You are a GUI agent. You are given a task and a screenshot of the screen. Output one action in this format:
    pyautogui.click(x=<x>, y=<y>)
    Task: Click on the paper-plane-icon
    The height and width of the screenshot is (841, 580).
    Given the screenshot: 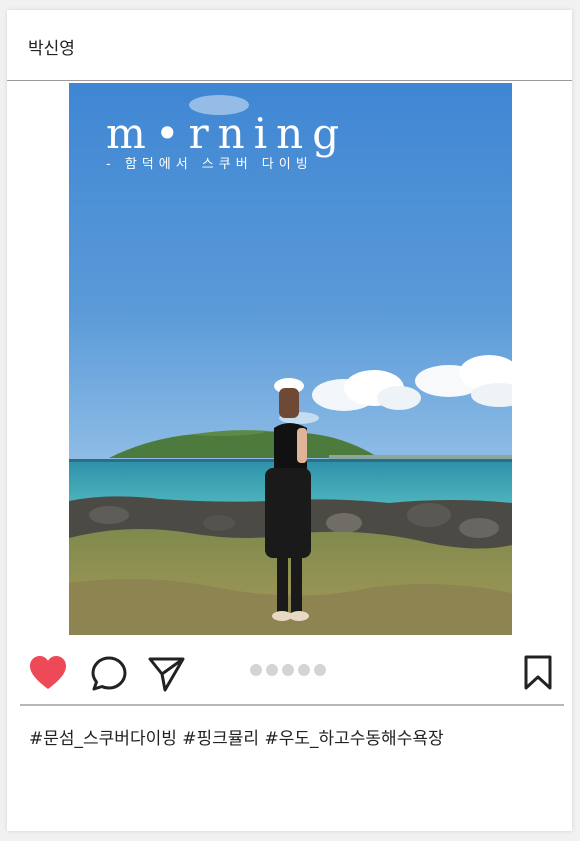 What is the action you would take?
    pyautogui.click(x=167, y=677)
    